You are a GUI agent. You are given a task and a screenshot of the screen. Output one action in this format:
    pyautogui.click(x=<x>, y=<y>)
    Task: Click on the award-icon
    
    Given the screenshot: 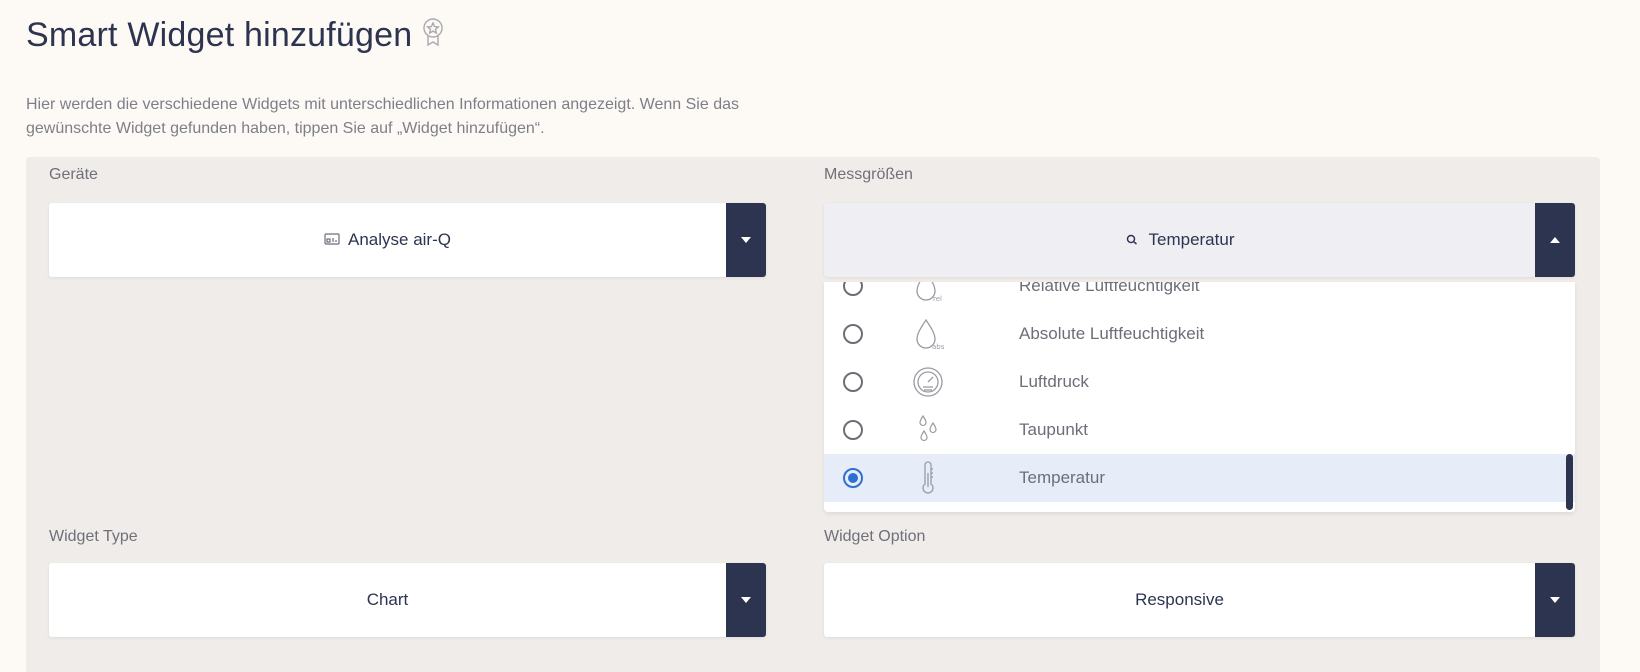 What is the action you would take?
    pyautogui.click(x=433, y=32)
    